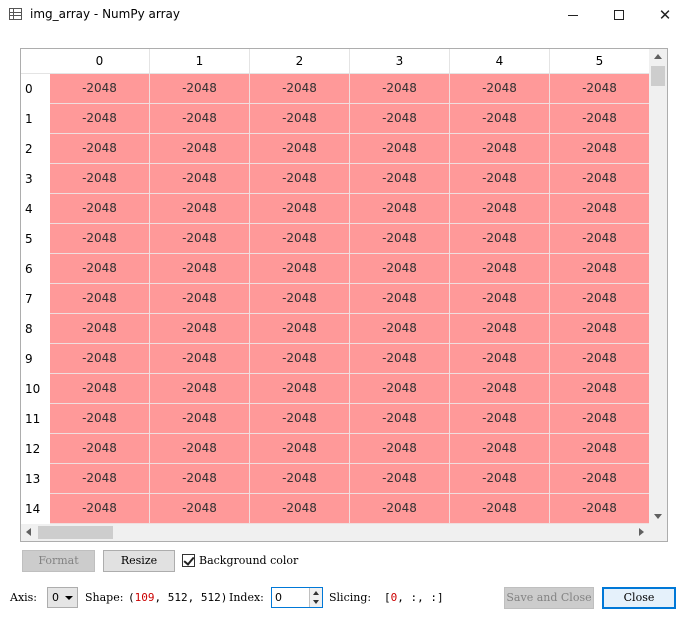  Describe the element at coordinates (100, 61) in the screenshot. I see `column-header-cell: 0` at that location.